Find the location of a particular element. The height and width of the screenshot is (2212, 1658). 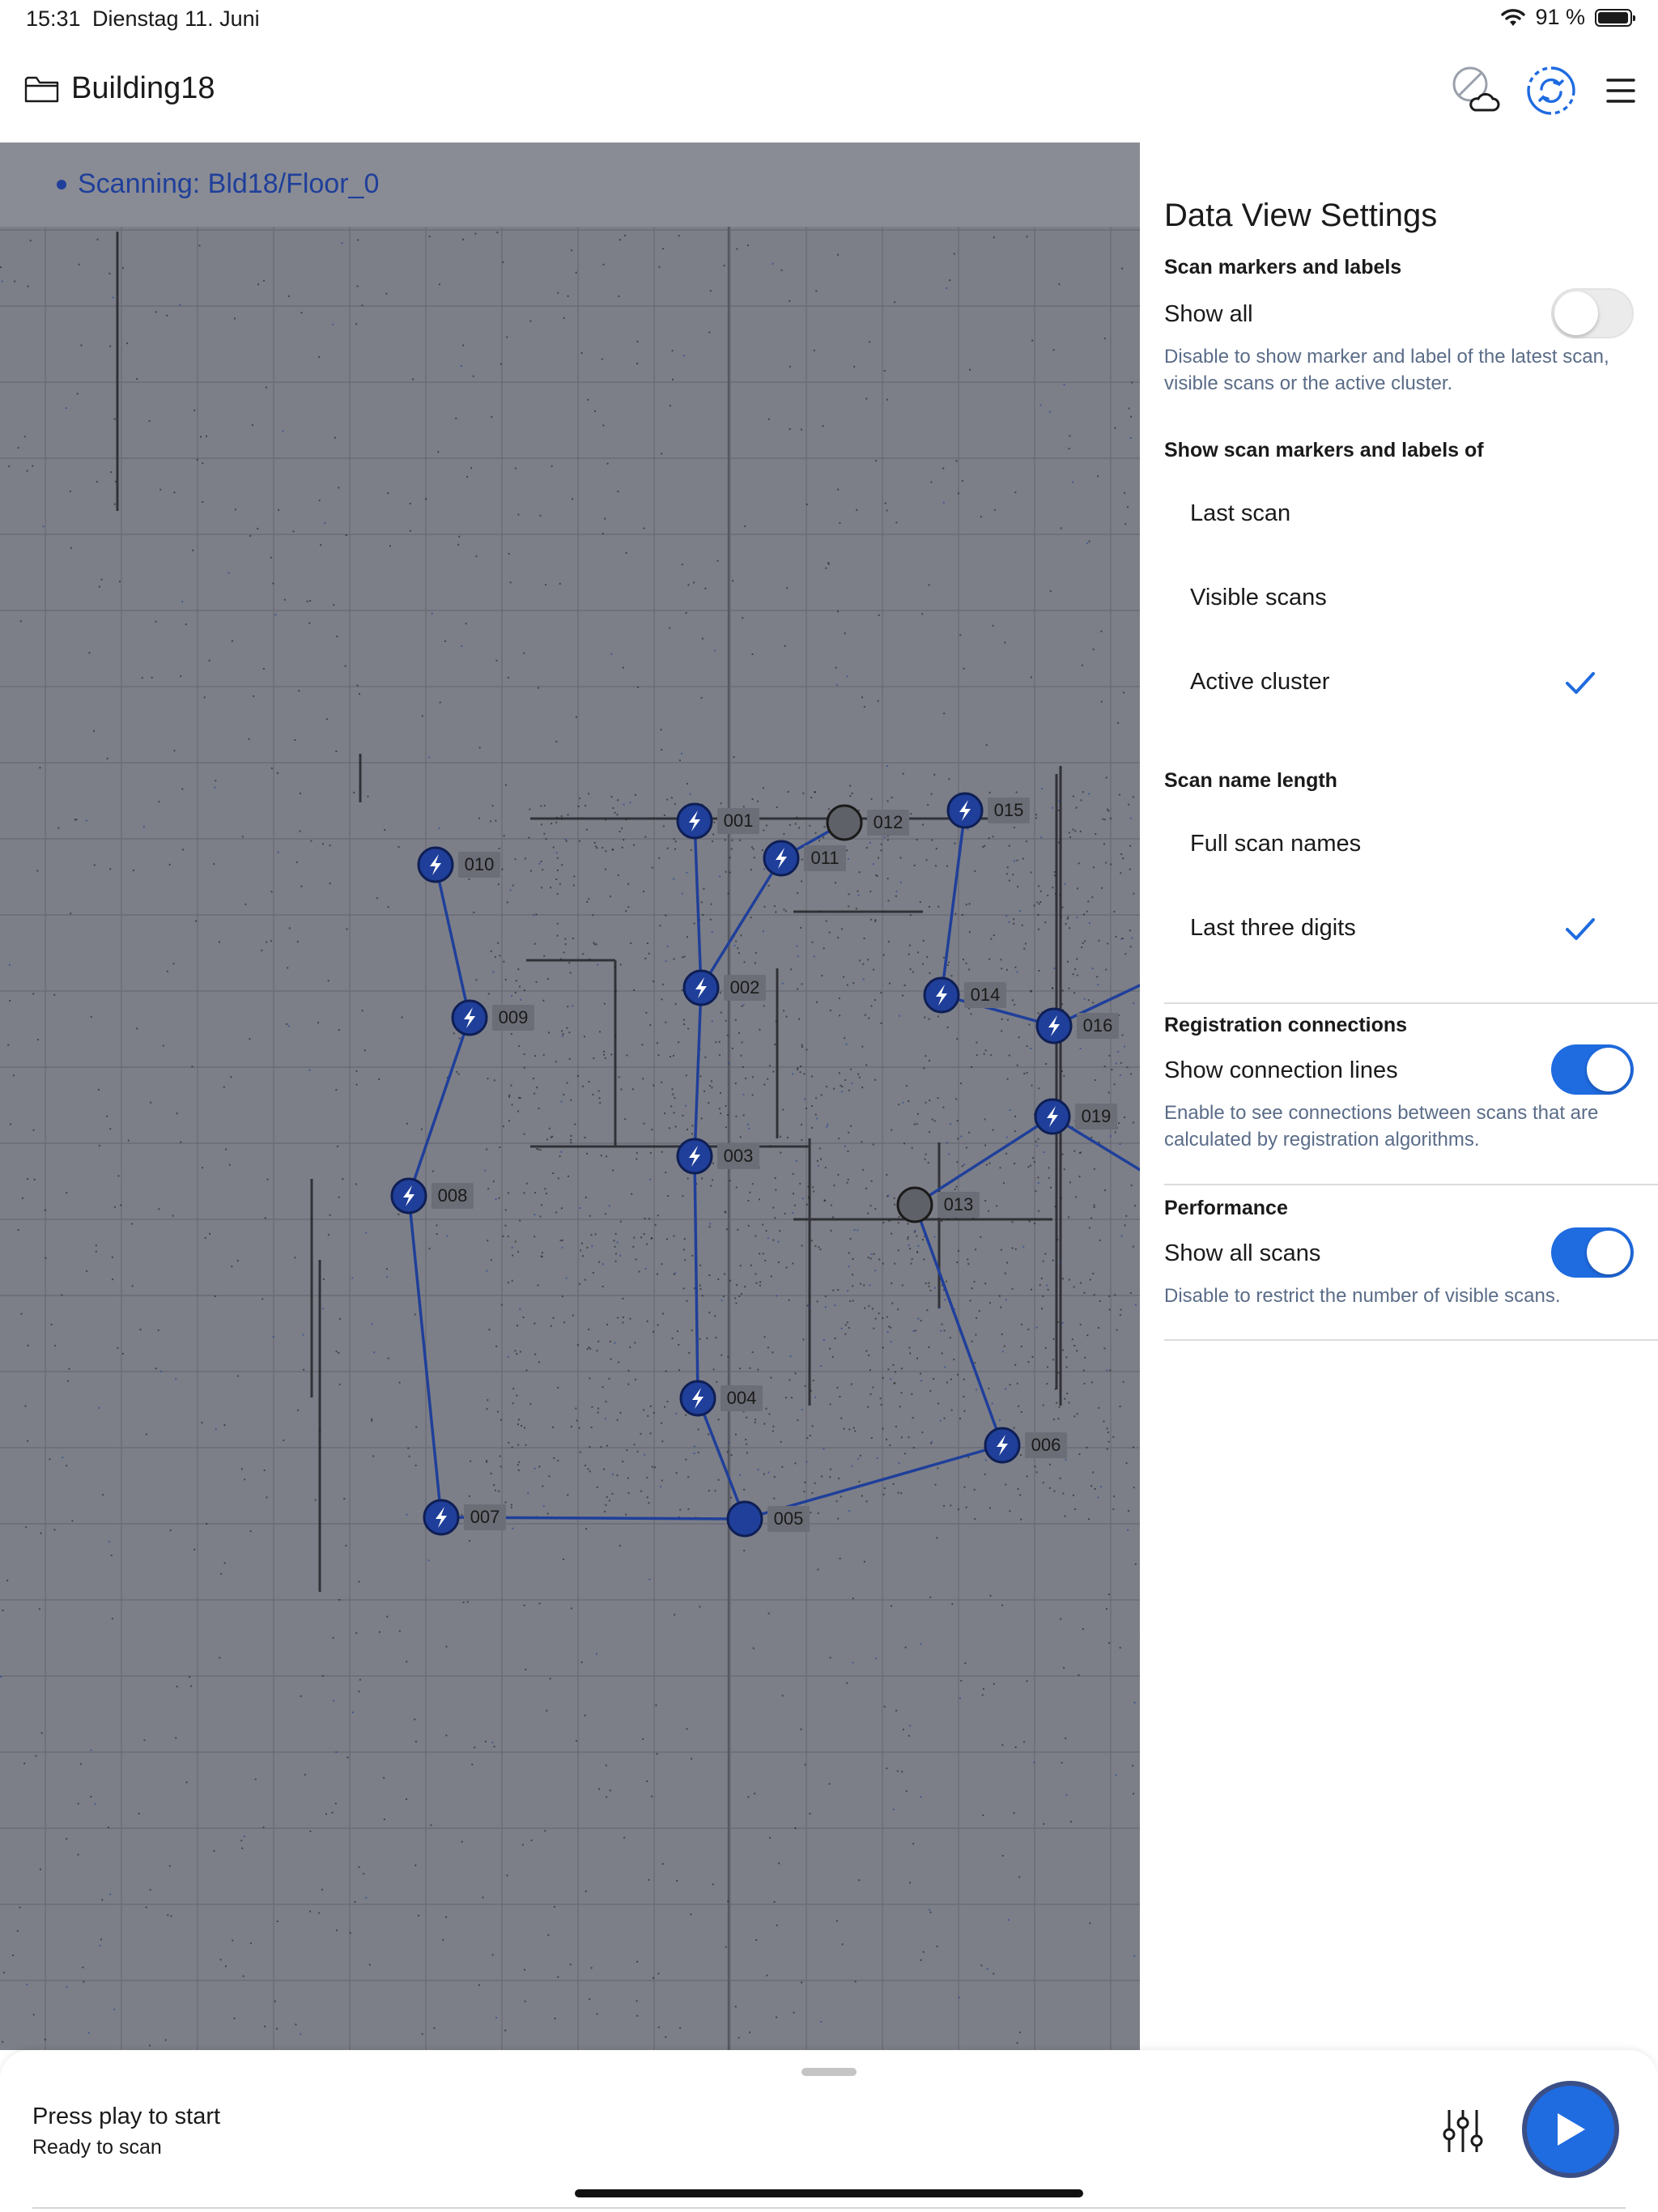

scan-marker-label: 003 is located at coordinates (739, 1156).